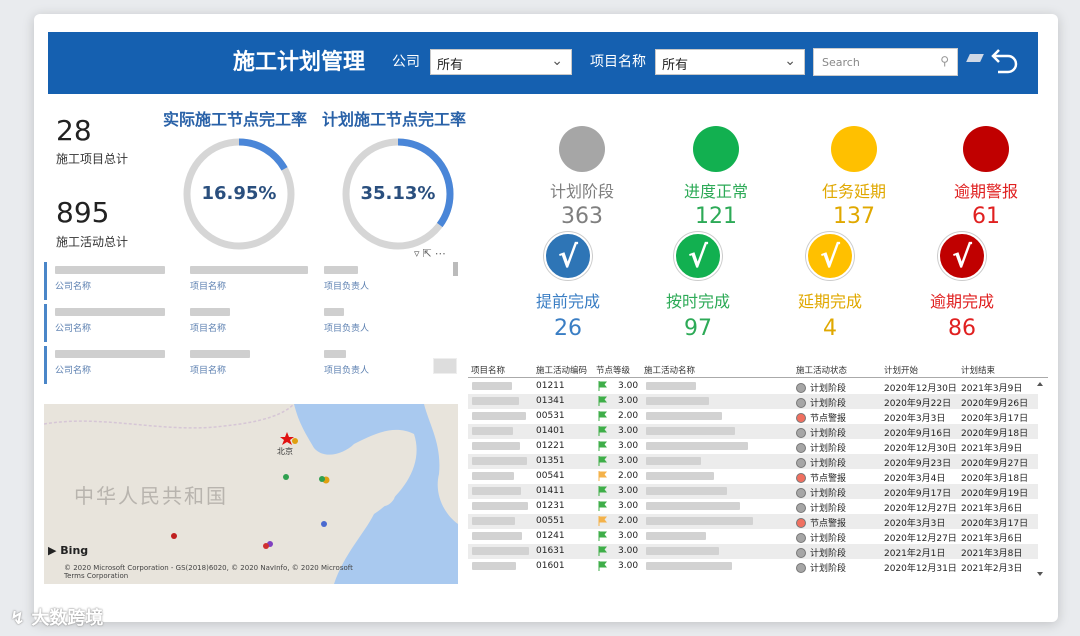 This screenshot has height=636, width=1080. What do you see at coordinates (854, 177) in the screenshot?
I see `status-tile: 任务延期 137` at bounding box center [854, 177].